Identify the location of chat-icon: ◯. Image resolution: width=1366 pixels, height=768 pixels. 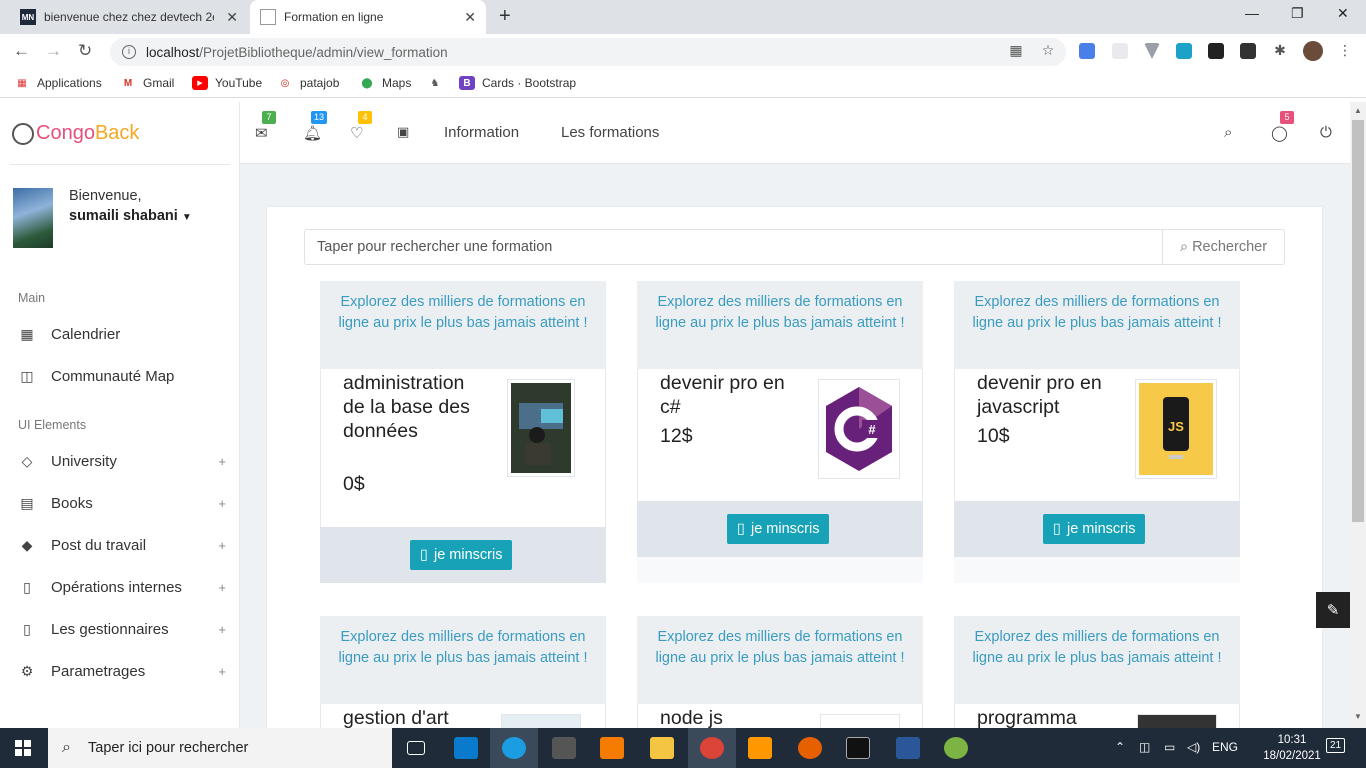
(1279, 133).